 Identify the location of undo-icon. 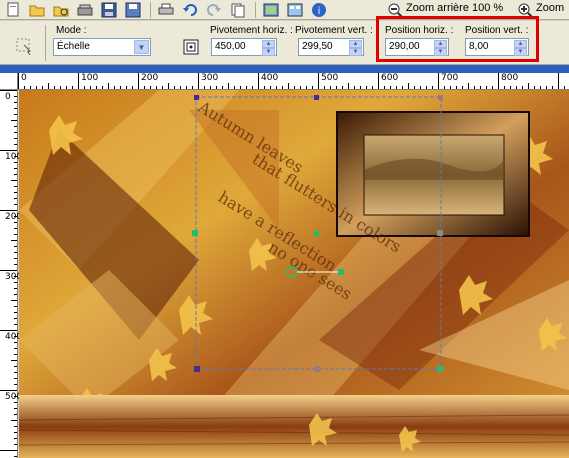
(190, 10).